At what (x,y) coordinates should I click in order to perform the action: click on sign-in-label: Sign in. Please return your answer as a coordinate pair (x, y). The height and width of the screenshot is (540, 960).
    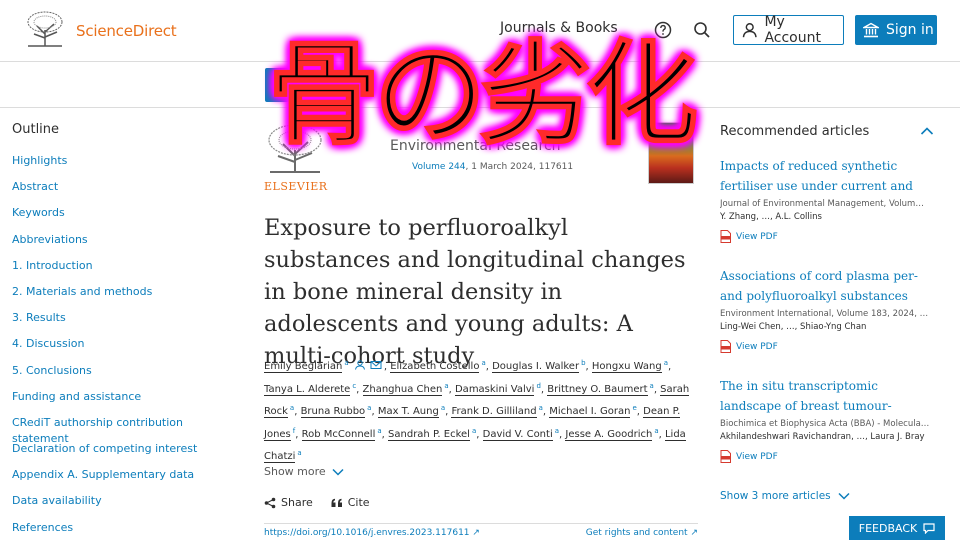
    Looking at the image, I should click on (910, 30).